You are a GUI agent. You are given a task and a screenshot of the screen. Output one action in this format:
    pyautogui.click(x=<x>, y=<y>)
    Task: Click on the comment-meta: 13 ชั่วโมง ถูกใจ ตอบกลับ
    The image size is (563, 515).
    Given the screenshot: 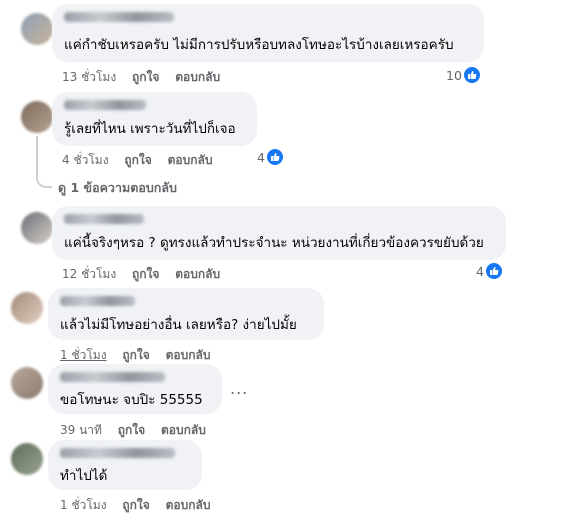 What is the action you would take?
    pyautogui.click(x=147, y=77)
    